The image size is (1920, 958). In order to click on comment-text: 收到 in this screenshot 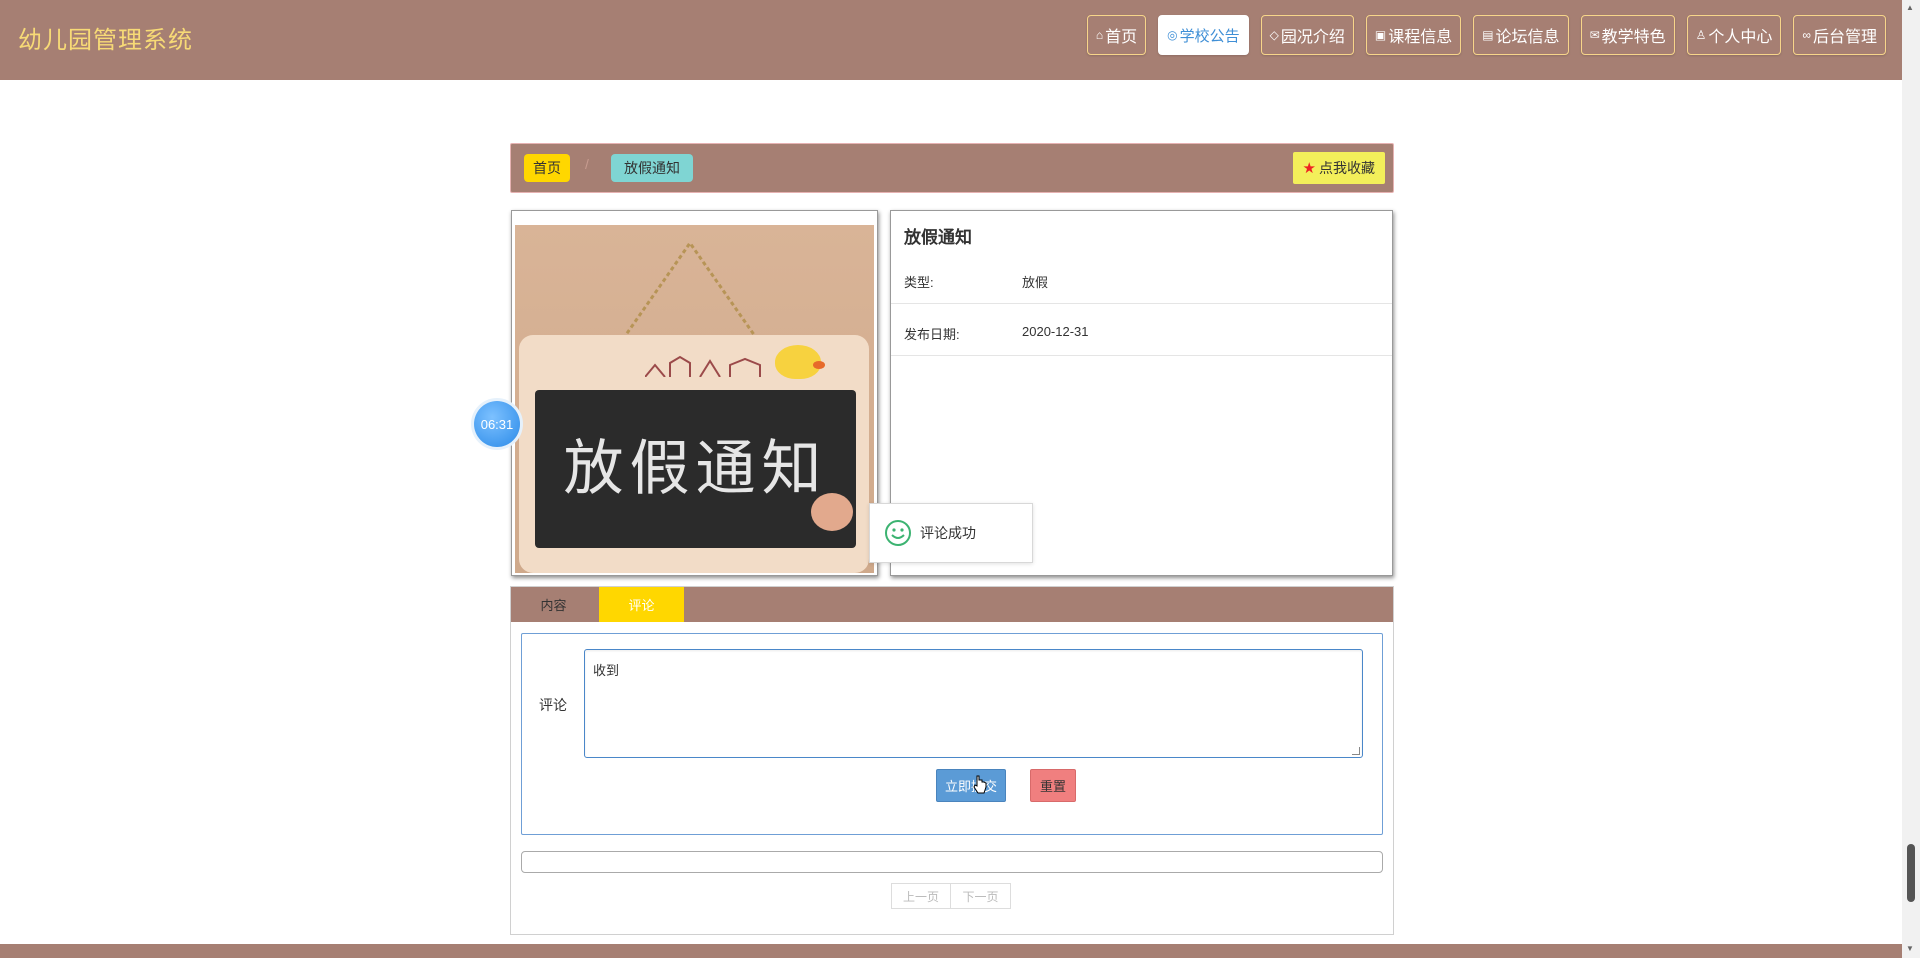, I will do `click(606, 670)`.